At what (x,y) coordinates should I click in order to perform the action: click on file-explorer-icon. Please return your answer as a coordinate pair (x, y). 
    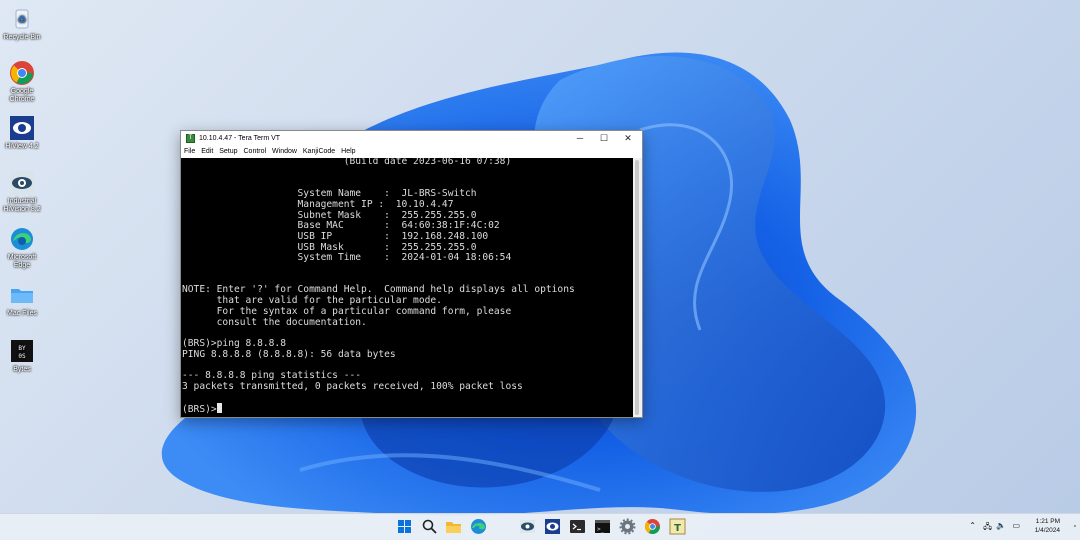
    Looking at the image, I should click on (453, 526).